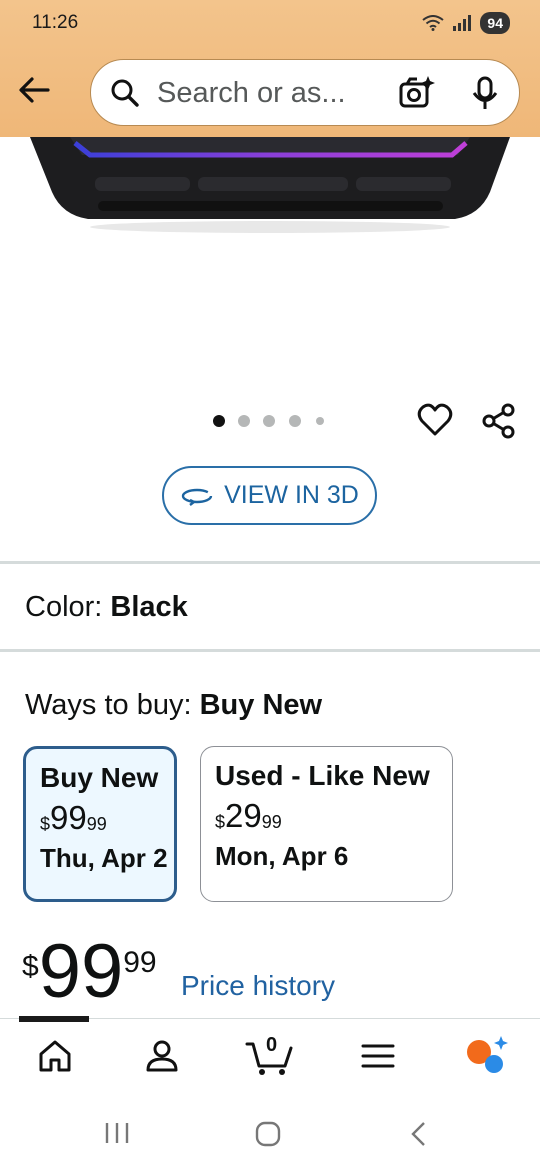 This screenshot has height=1170, width=540. I want to click on status-time: 11:26, so click(55, 22).